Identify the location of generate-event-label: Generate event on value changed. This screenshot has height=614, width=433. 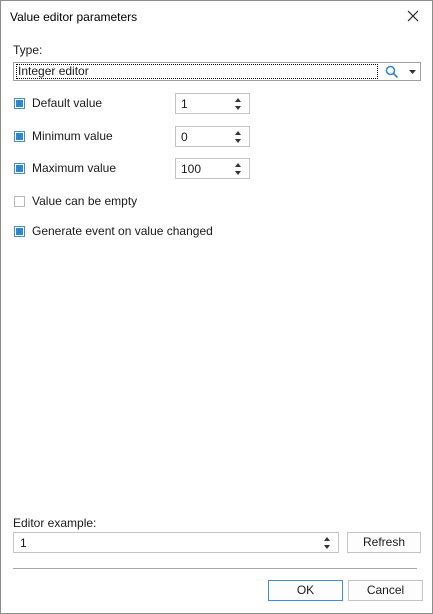
(122, 231).